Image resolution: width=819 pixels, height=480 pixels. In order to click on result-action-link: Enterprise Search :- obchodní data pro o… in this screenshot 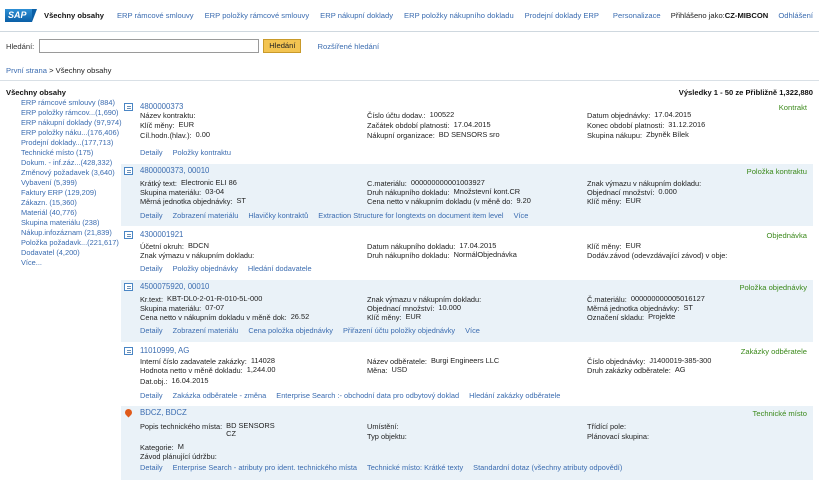, I will do `click(367, 395)`.